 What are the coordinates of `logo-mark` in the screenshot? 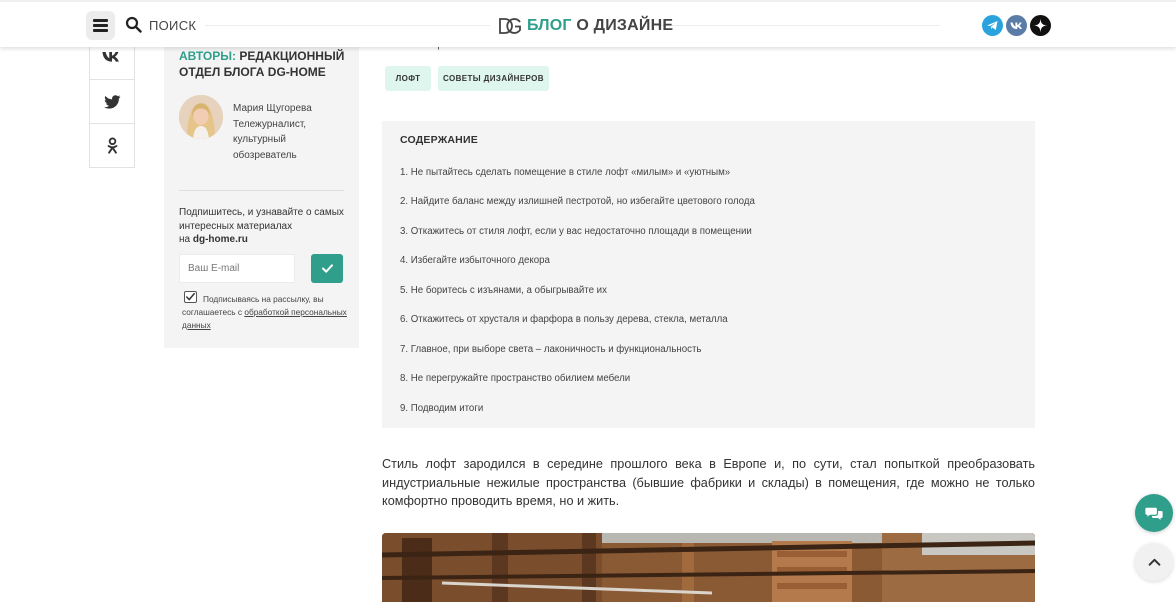 It's located at (510, 26).